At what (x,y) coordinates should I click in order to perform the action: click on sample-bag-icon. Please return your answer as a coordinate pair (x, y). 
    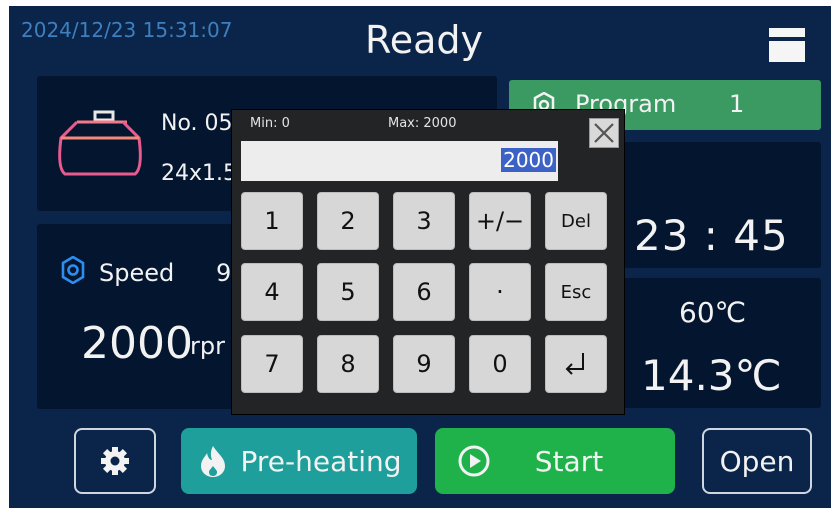
    Looking at the image, I should click on (100, 143).